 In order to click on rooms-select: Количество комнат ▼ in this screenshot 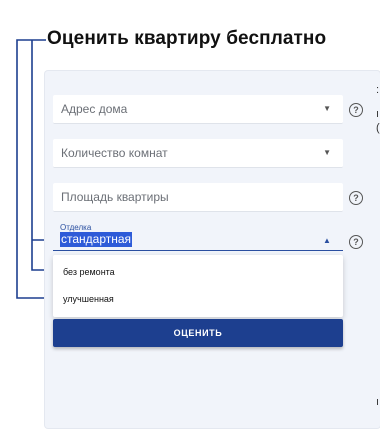, I will do `click(198, 153)`.